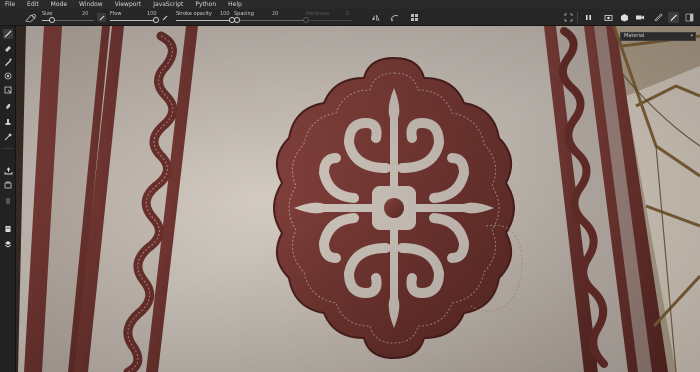 This screenshot has width=700, height=372. I want to click on flow-pen-toggle, so click(165, 17).